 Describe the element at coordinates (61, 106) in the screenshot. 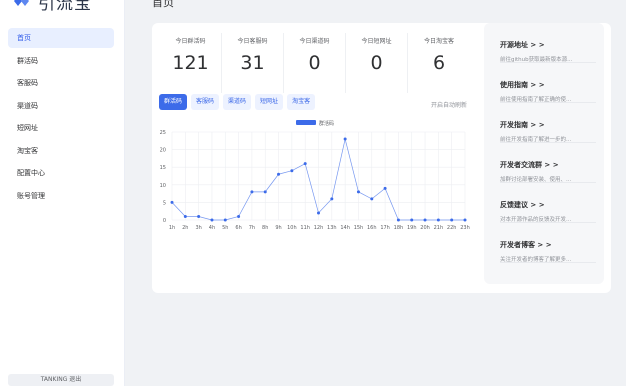

I see `sidebar-item-channel-code: 渠道码` at that location.